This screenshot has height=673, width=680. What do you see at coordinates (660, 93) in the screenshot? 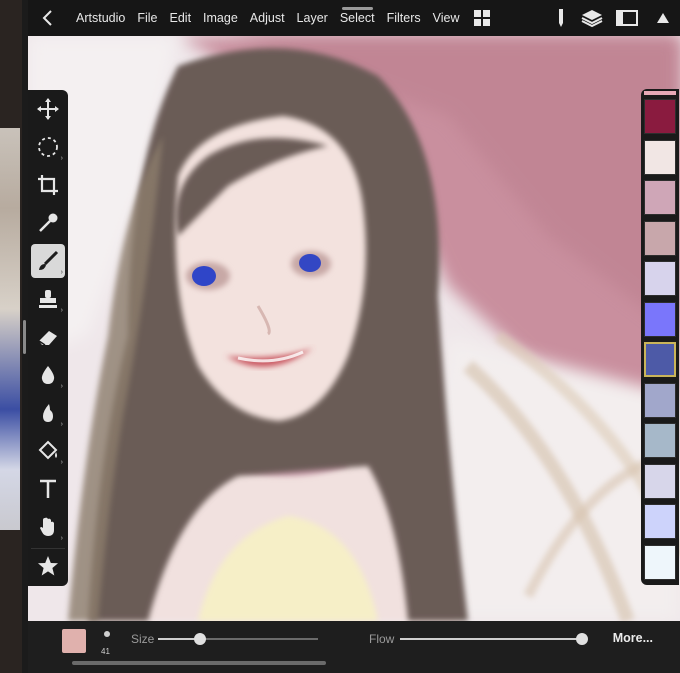
I see `palette-top-strip` at bounding box center [660, 93].